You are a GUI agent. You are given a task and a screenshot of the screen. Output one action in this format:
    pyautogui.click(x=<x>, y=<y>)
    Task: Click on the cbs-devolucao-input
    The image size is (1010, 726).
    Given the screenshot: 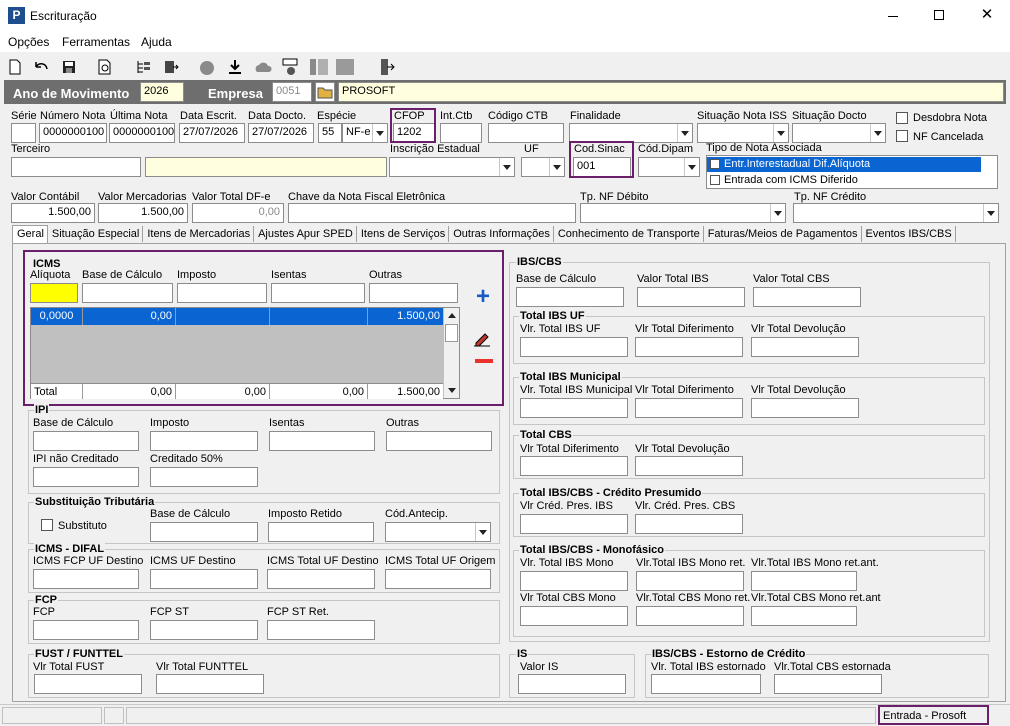 What is the action you would take?
    pyautogui.click(x=689, y=466)
    